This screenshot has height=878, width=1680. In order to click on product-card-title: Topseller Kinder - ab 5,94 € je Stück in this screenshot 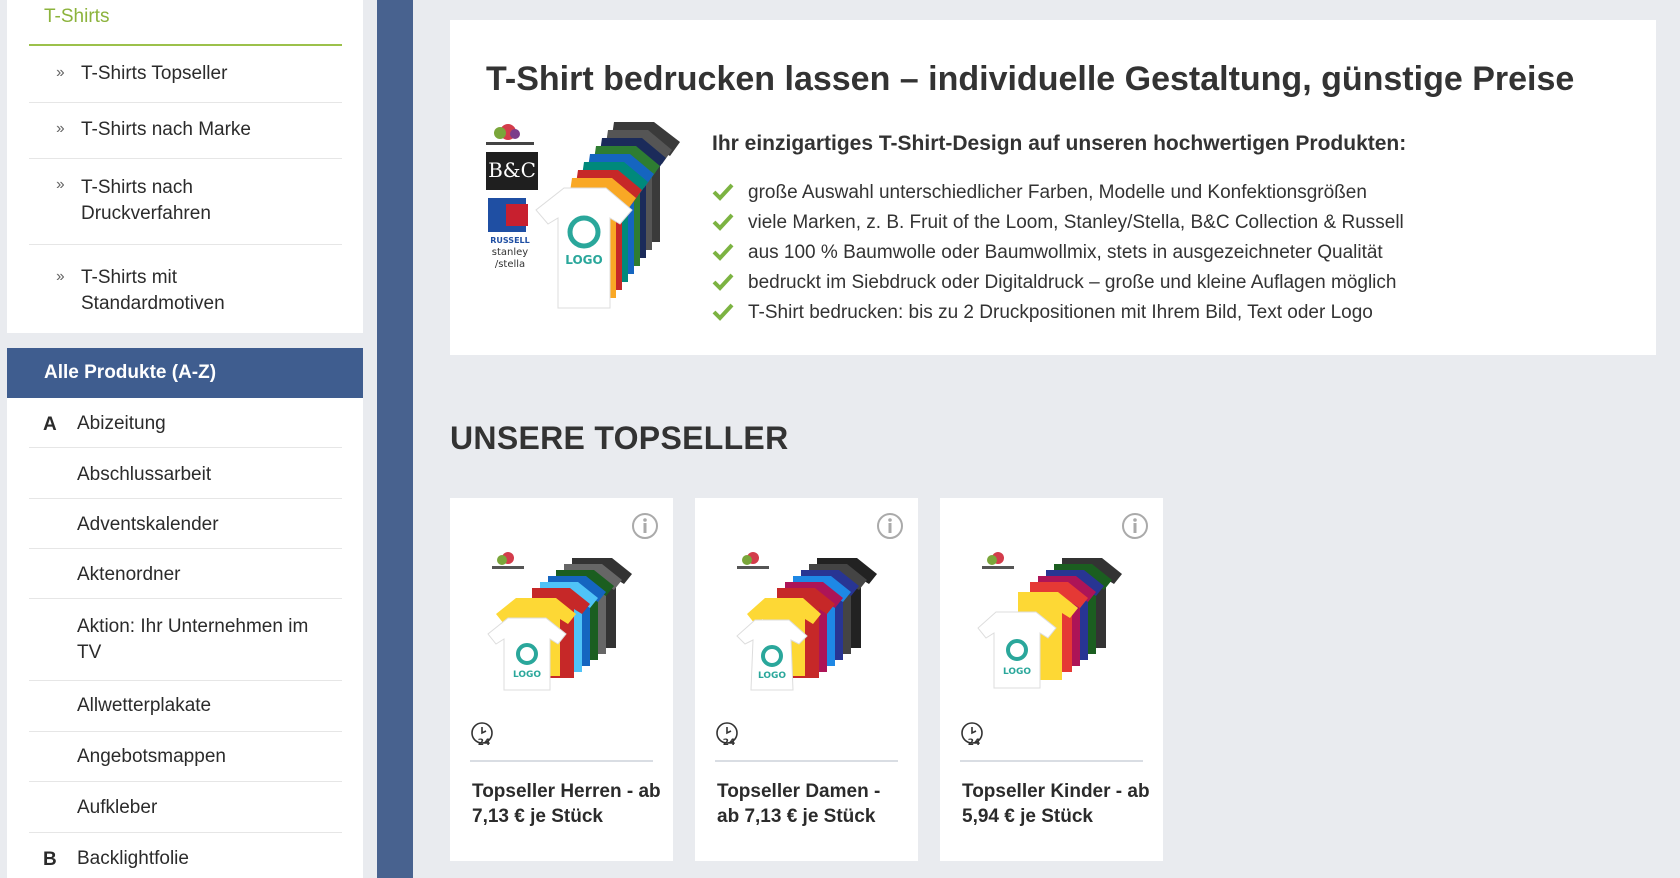, I will do `click(1057, 804)`.